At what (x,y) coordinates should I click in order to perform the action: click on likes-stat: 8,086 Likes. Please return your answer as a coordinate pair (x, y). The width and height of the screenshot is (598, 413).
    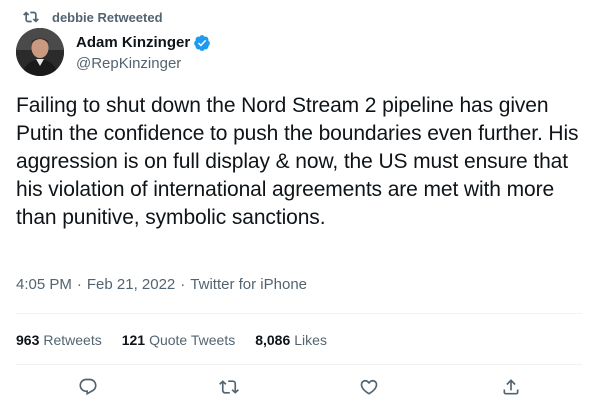
    Looking at the image, I should click on (291, 340).